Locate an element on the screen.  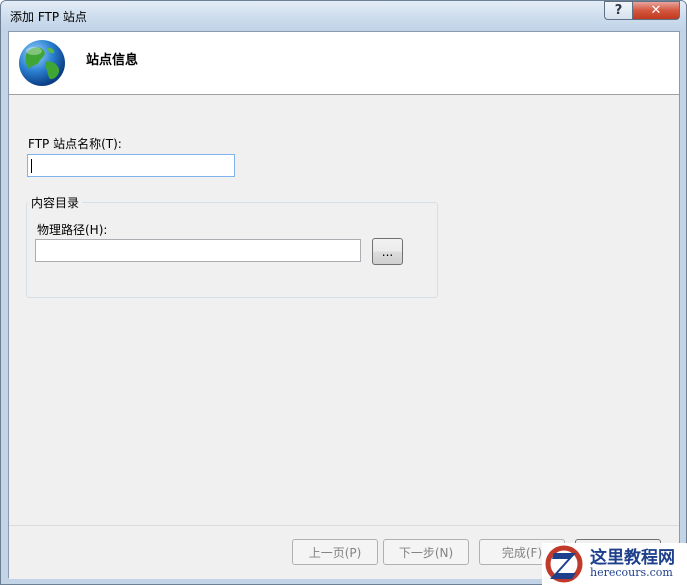
help-button: ? is located at coordinates (618, 10).